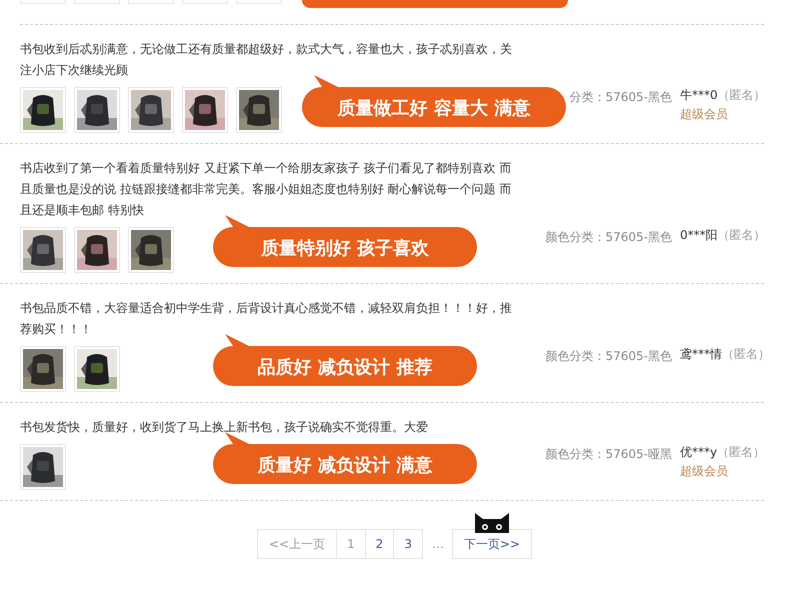  Describe the element at coordinates (345, 248) in the screenshot. I see `badge-text: 质量特别好 孩子喜欢` at that location.